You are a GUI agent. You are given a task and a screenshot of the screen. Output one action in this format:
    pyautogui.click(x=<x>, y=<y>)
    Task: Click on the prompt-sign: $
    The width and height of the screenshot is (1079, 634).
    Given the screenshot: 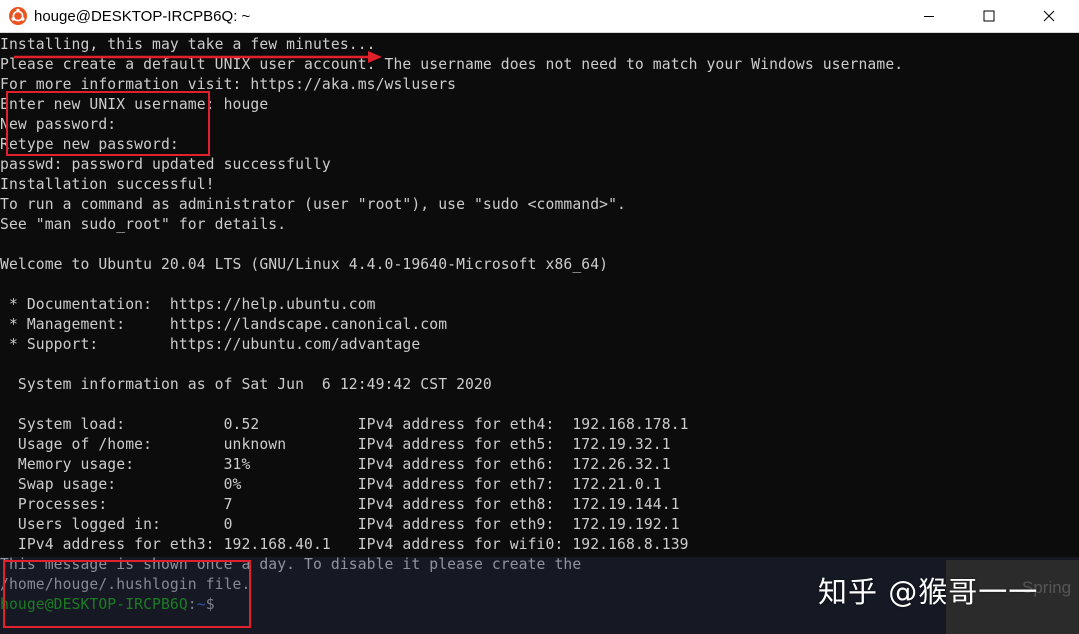 What is the action you would take?
    pyautogui.click(x=210, y=604)
    